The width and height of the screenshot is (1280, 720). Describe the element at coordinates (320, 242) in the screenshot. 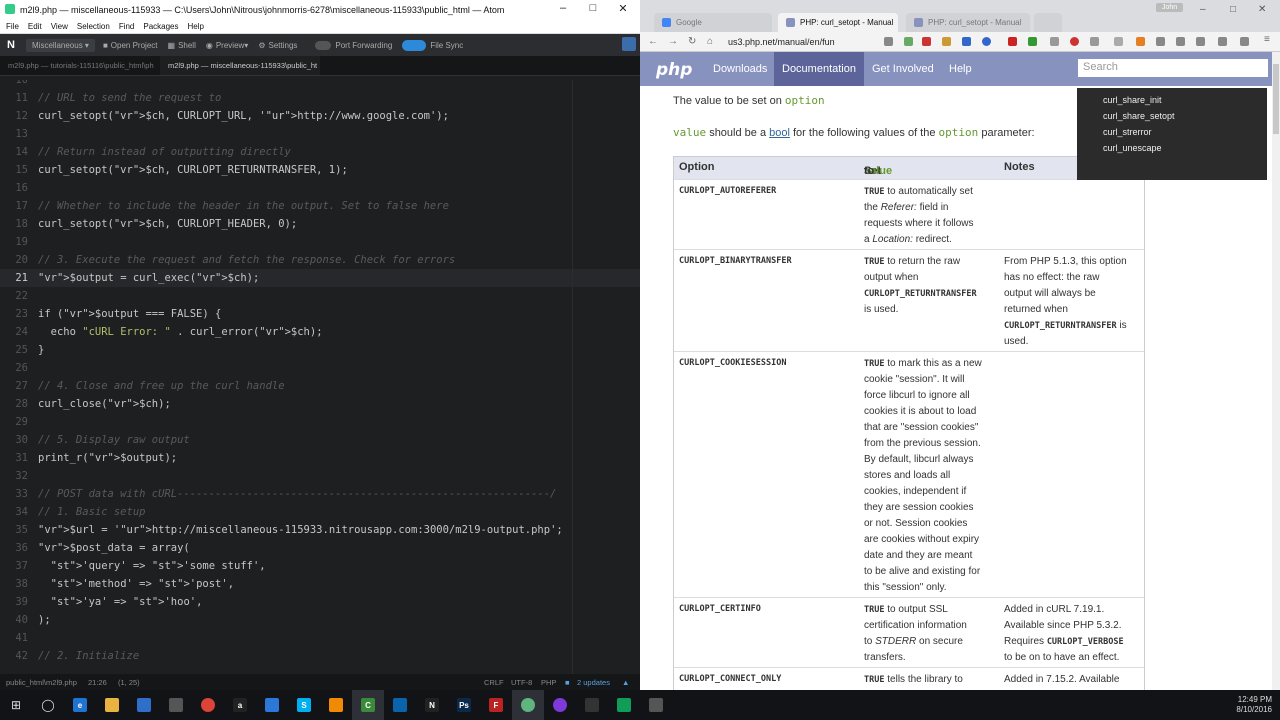

I see `code-line: 19` at that location.